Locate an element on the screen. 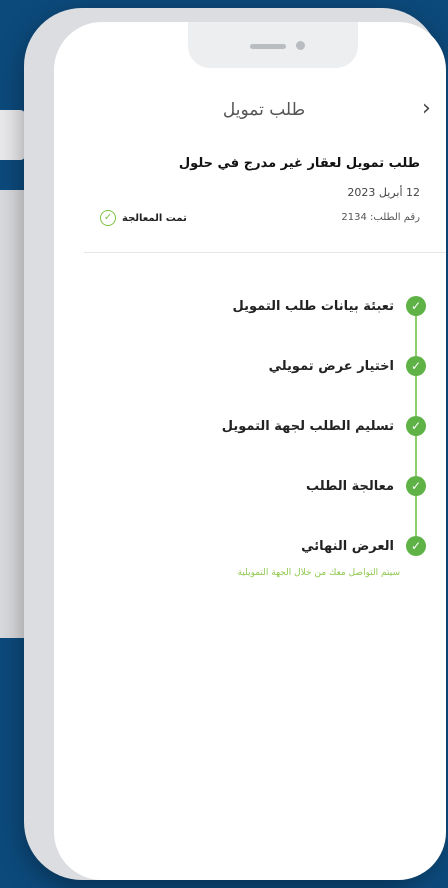 The image size is (448, 888). final-note: سيتم التواصل معك من خلال الجهة التمويلية is located at coordinates (318, 573).